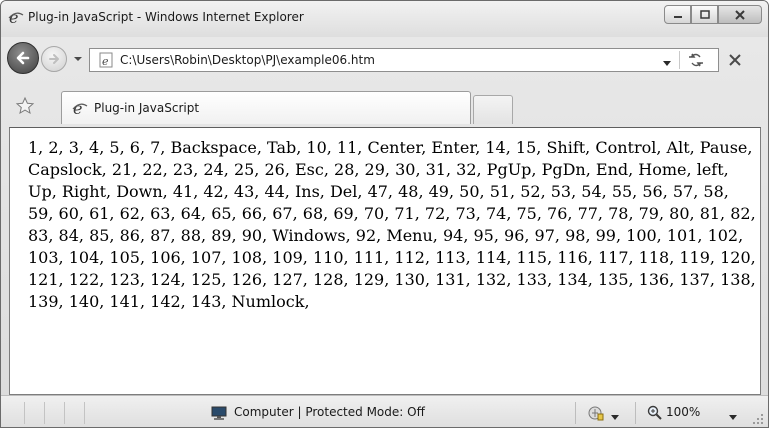 The width and height of the screenshot is (769, 428). I want to click on back-button, so click(23, 58).